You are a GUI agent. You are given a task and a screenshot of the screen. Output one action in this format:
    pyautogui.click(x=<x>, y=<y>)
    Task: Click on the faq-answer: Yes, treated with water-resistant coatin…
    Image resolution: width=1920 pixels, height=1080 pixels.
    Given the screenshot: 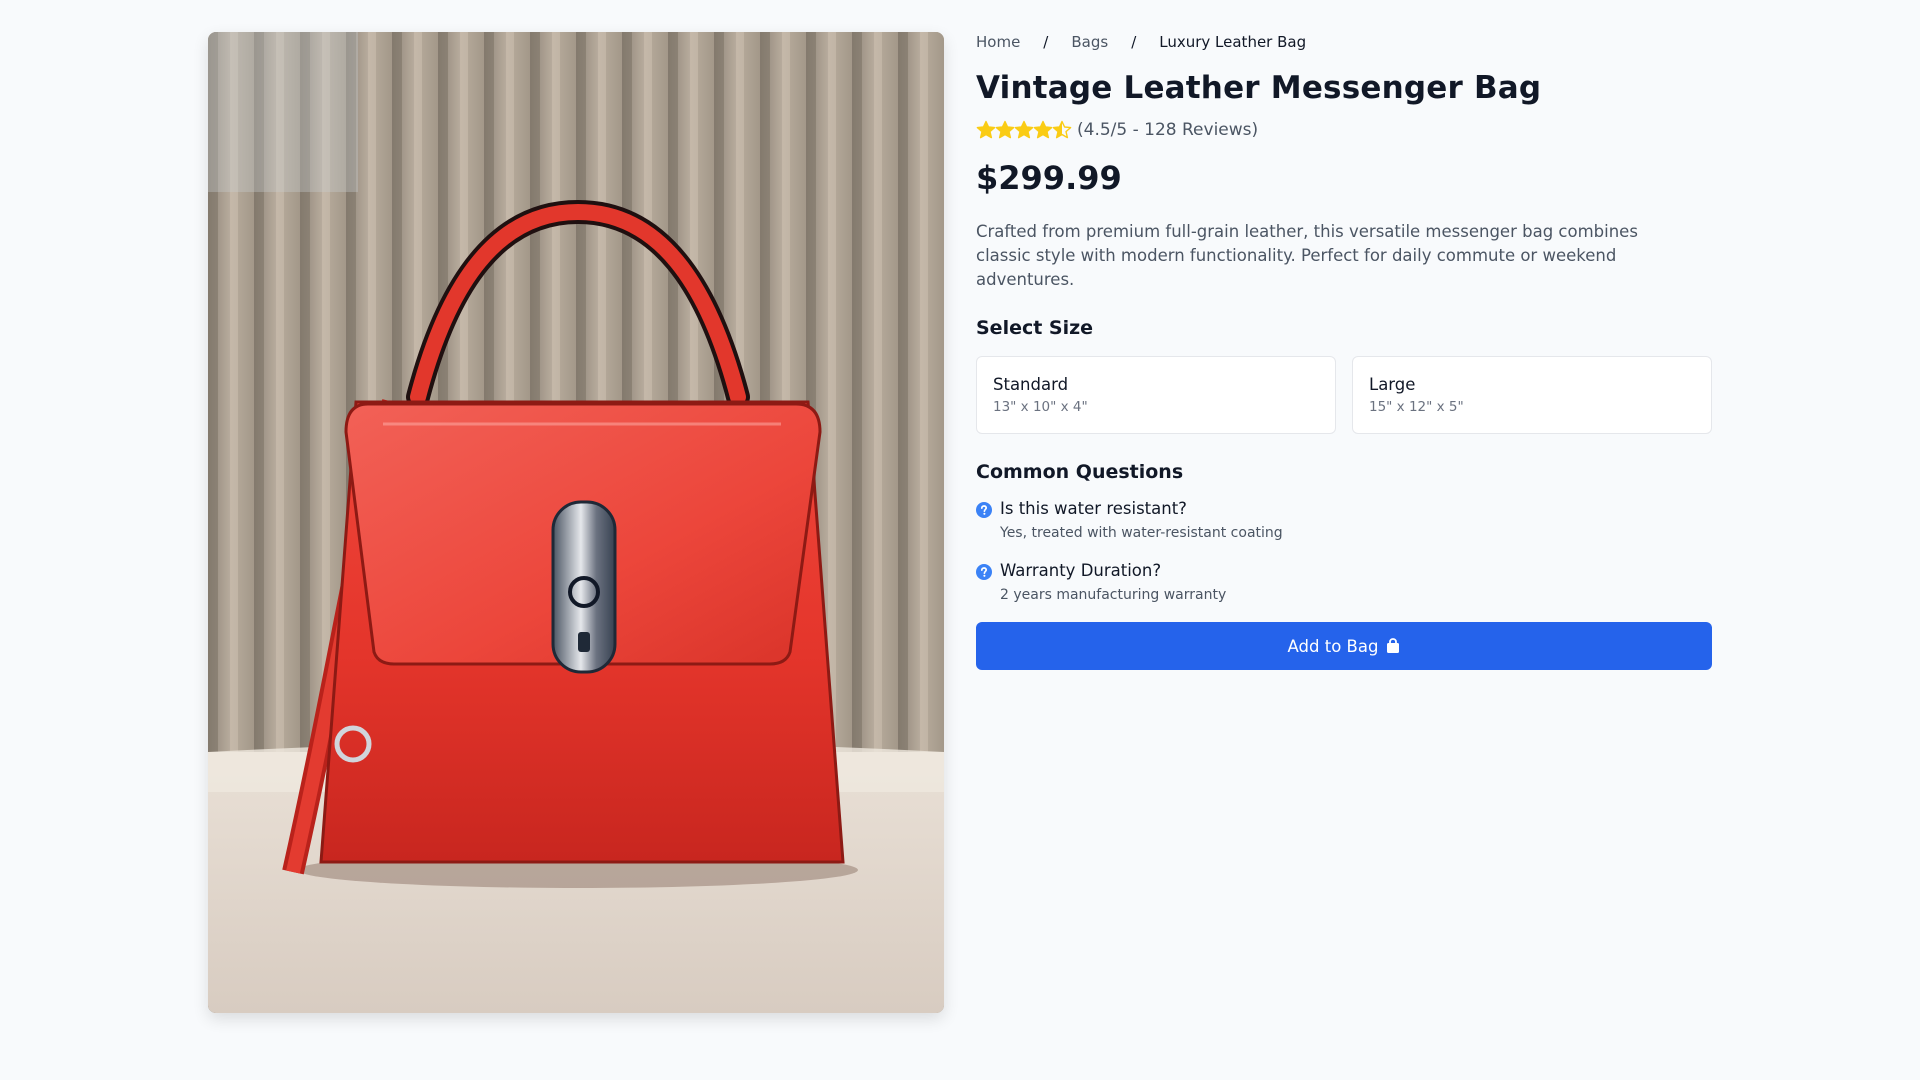 What is the action you would take?
    pyautogui.click(x=1141, y=533)
    